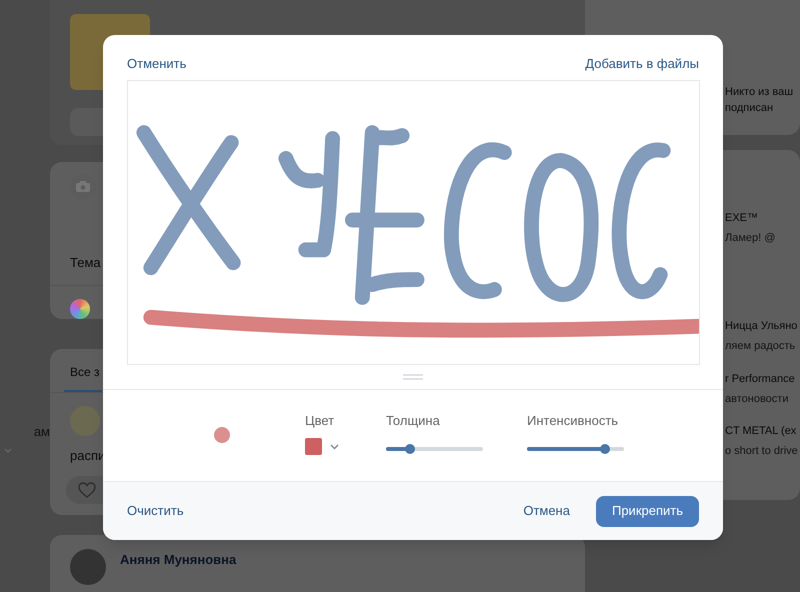 This screenshot has height=592, width=800. I want to click on community-subtitle: o short to drive, so click(761, 451).